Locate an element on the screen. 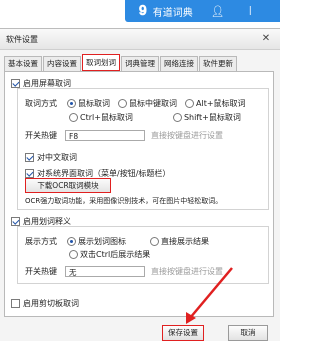 Image resolution: width=320 pixels, height=341 pixels. radio-show-icon-label: 展示划词图标 is located at coordinates (102, 241).